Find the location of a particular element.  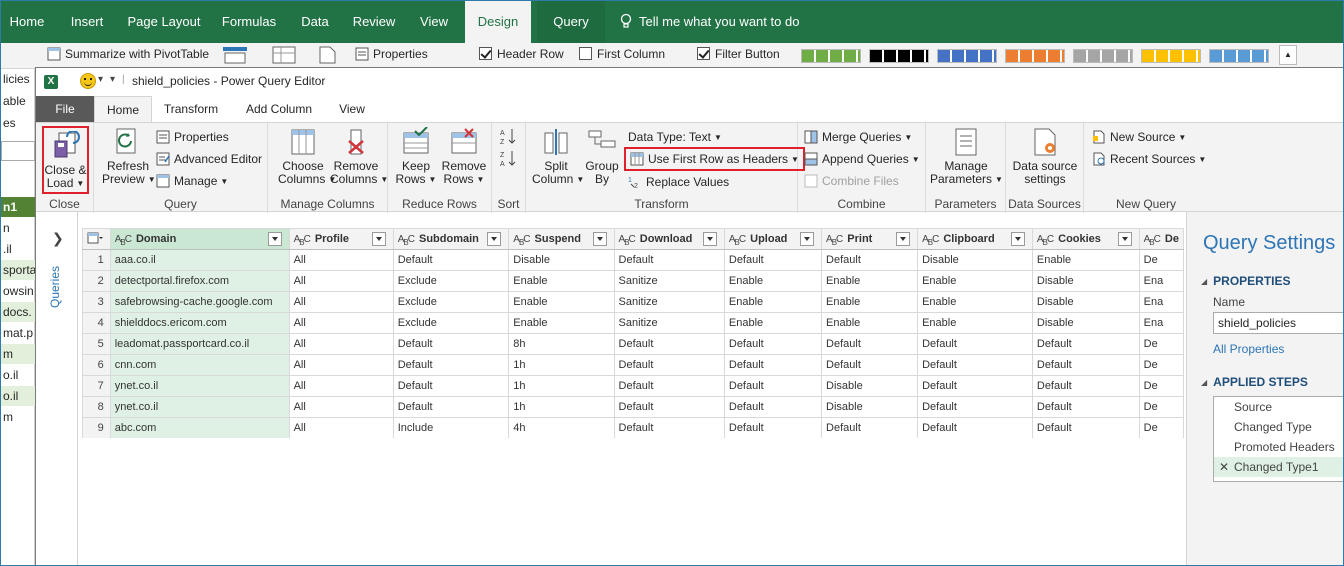

choose-columns-button: Choose Columns ▼ is located at coordinates (307, 156).